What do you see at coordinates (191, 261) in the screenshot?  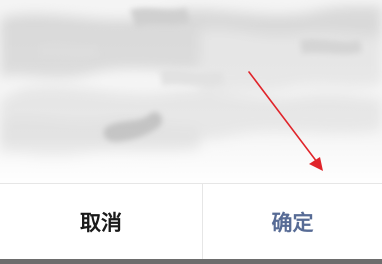 I see `bottom-bar` at bounding box center [191, 261].